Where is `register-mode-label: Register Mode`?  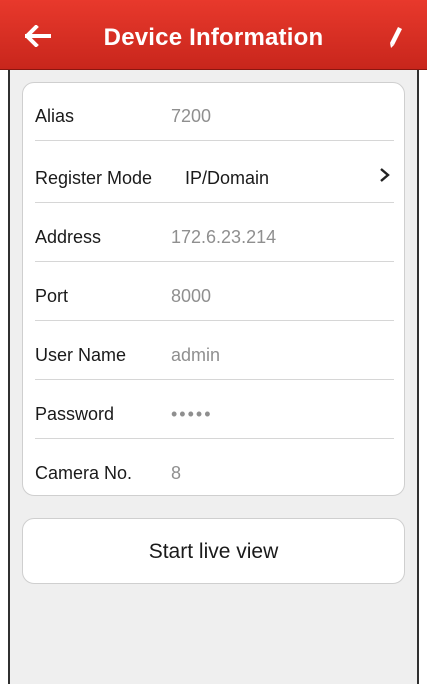
register-mode-label: Register Mode is located at coordinates (94, 178).